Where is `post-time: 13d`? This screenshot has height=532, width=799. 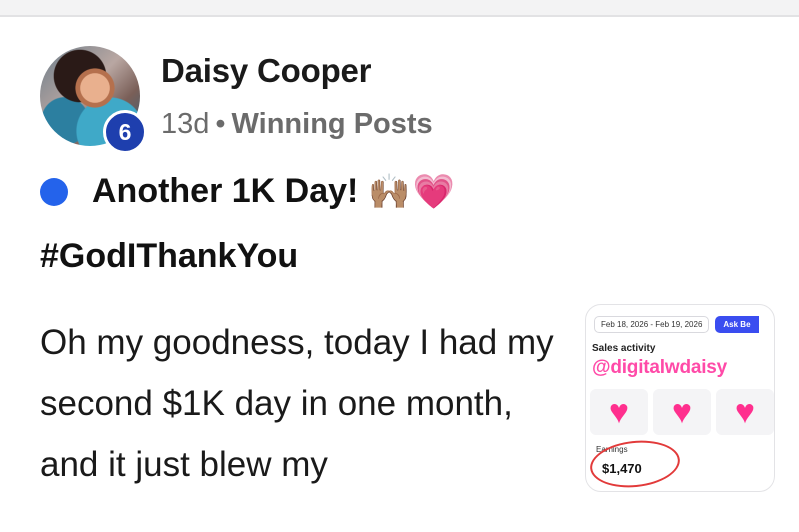
post-time: 13d is located at coordinates (185, 124).